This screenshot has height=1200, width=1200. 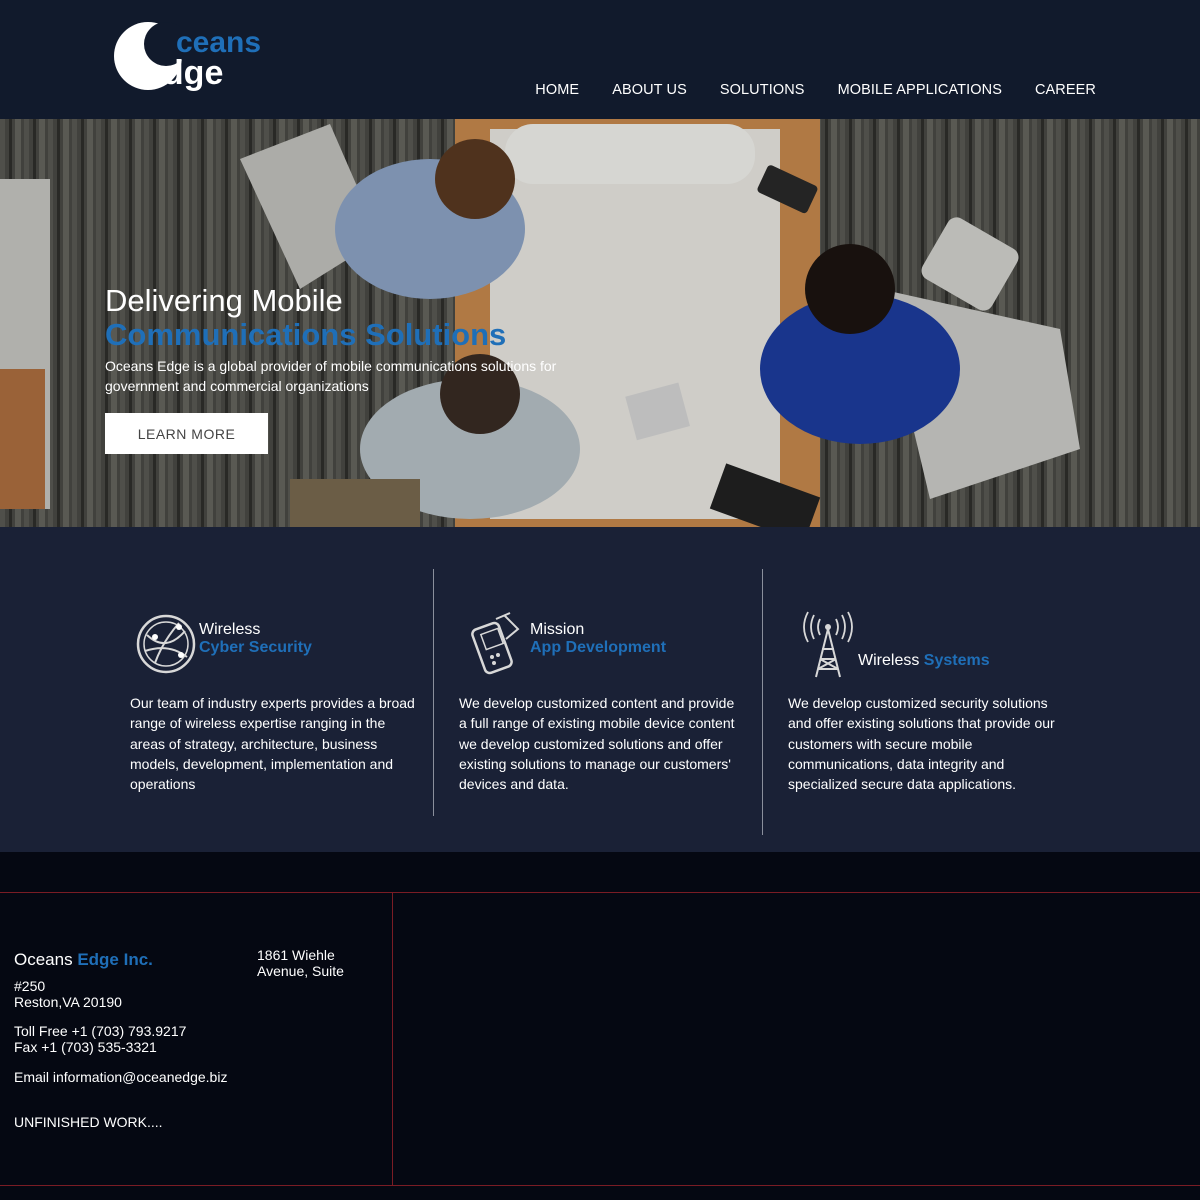 I want to click on city-state-zip: Reston,VA 20190, so click(x=68, y=1001).